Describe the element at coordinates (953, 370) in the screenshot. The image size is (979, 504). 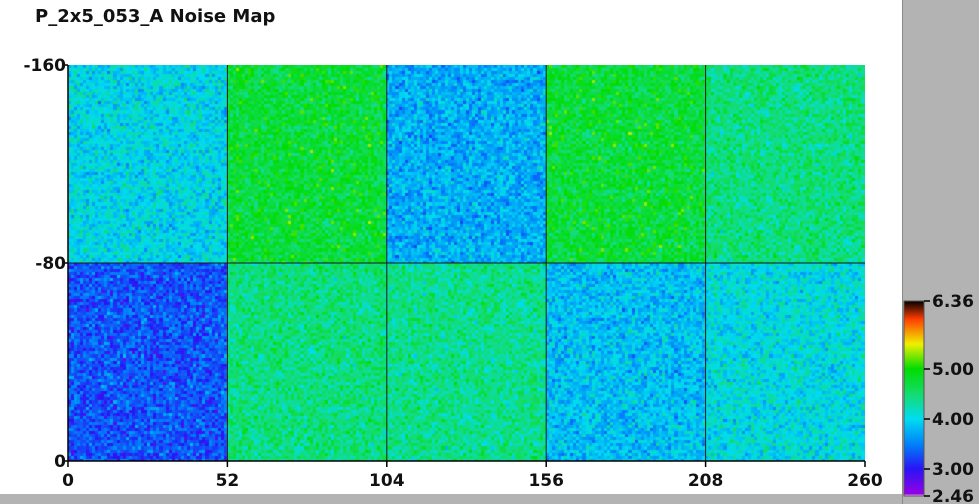
I see `color-scale-label: 5.00` at that location.